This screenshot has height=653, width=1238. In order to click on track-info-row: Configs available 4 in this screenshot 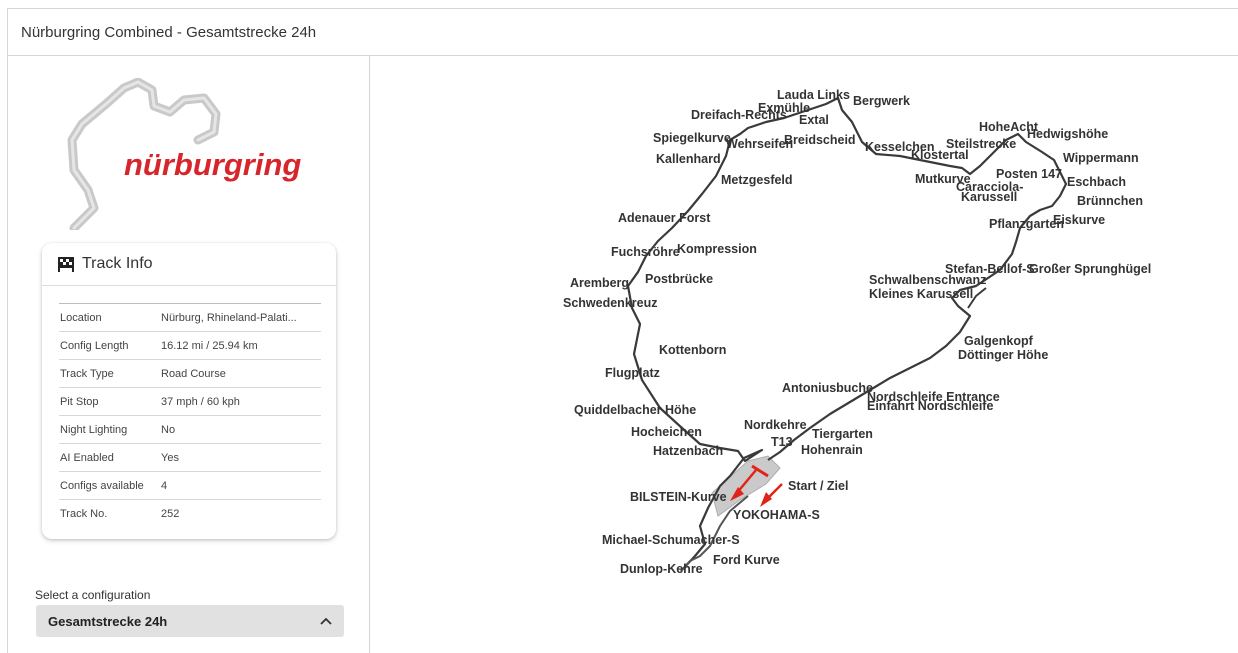, I will do `click(190, 485)`.